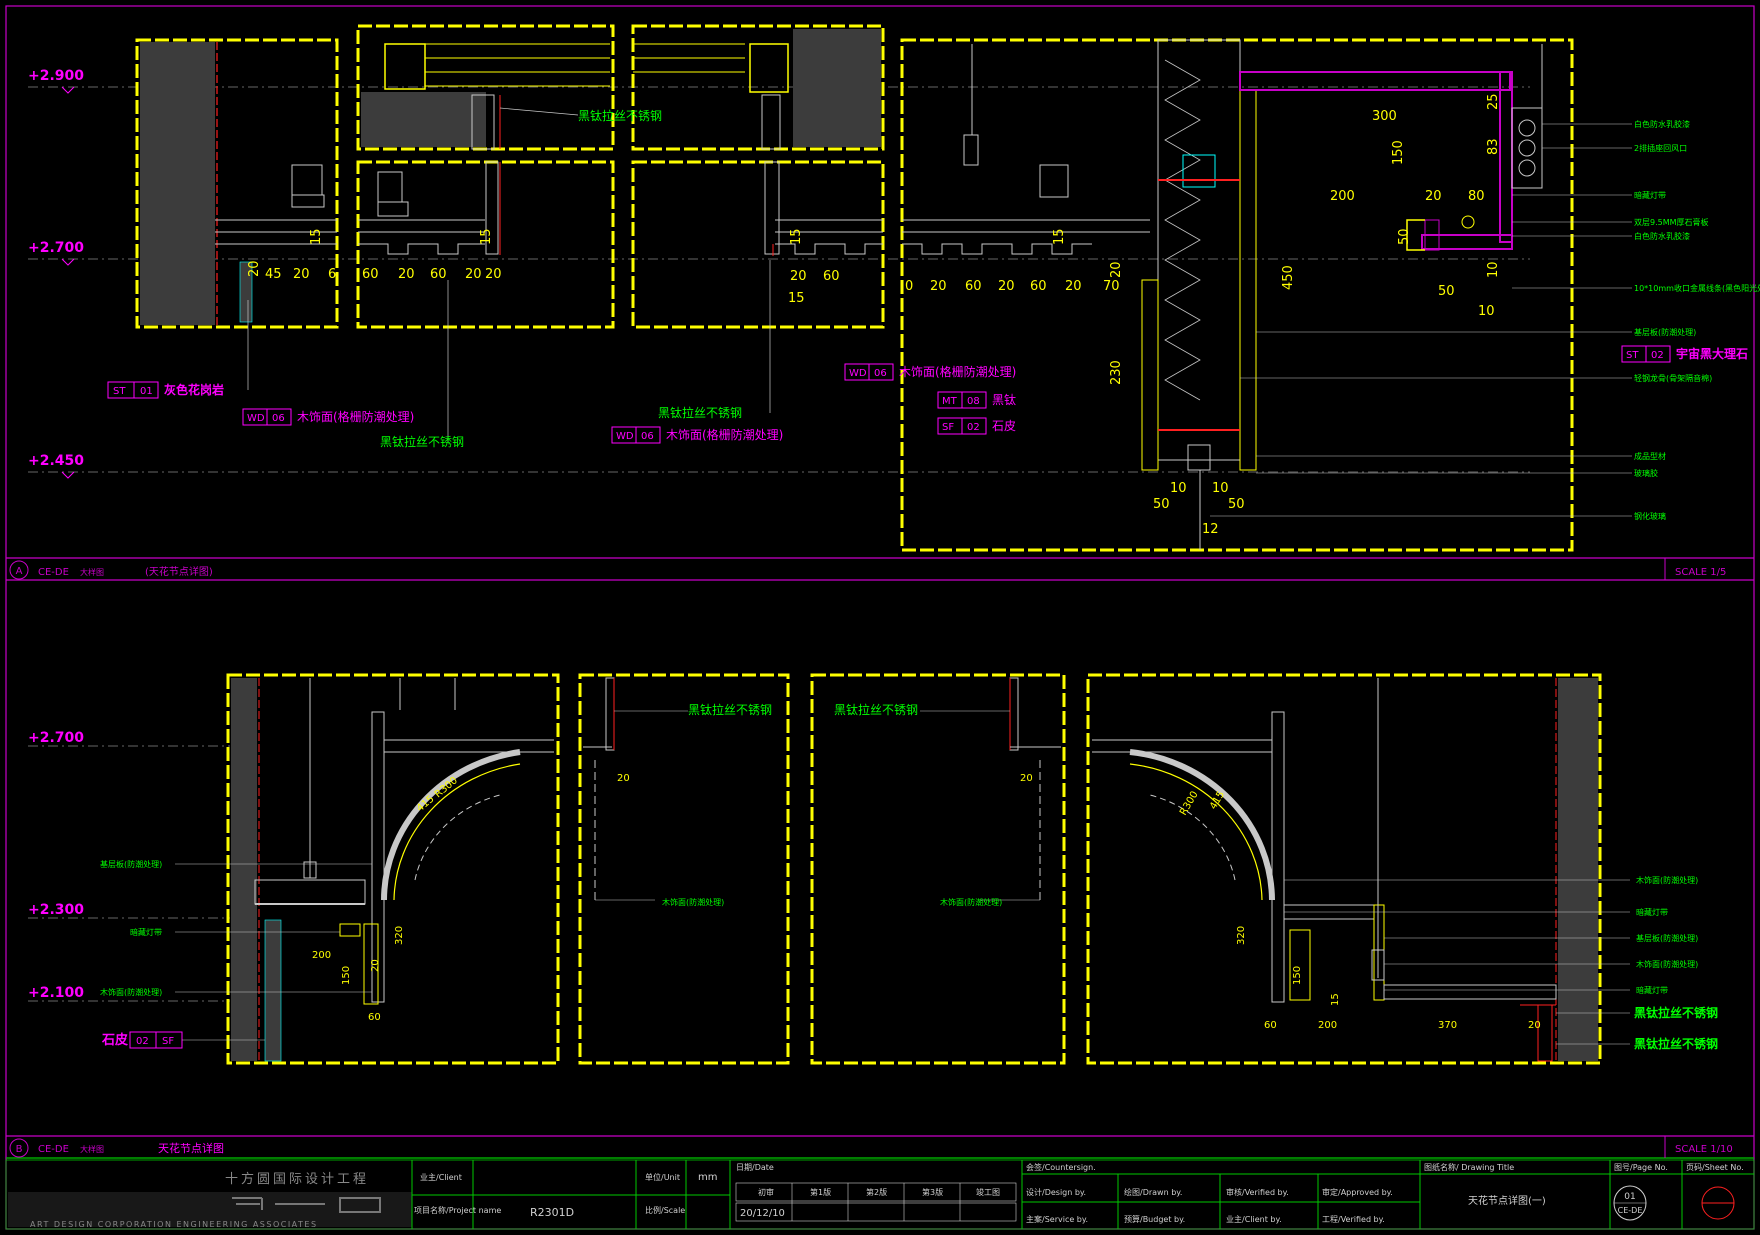 The image size is (1760, 1235). What do you see at coordinates (485, 87) in the screenshot?
I see `detail-a2-top` at bounding box center [485, 87].